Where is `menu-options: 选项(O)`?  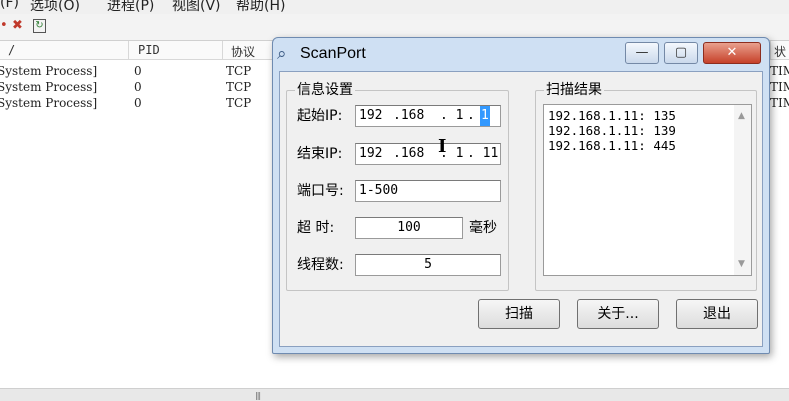
menu-options: 选项(O) is located at coordinates (55, 7).